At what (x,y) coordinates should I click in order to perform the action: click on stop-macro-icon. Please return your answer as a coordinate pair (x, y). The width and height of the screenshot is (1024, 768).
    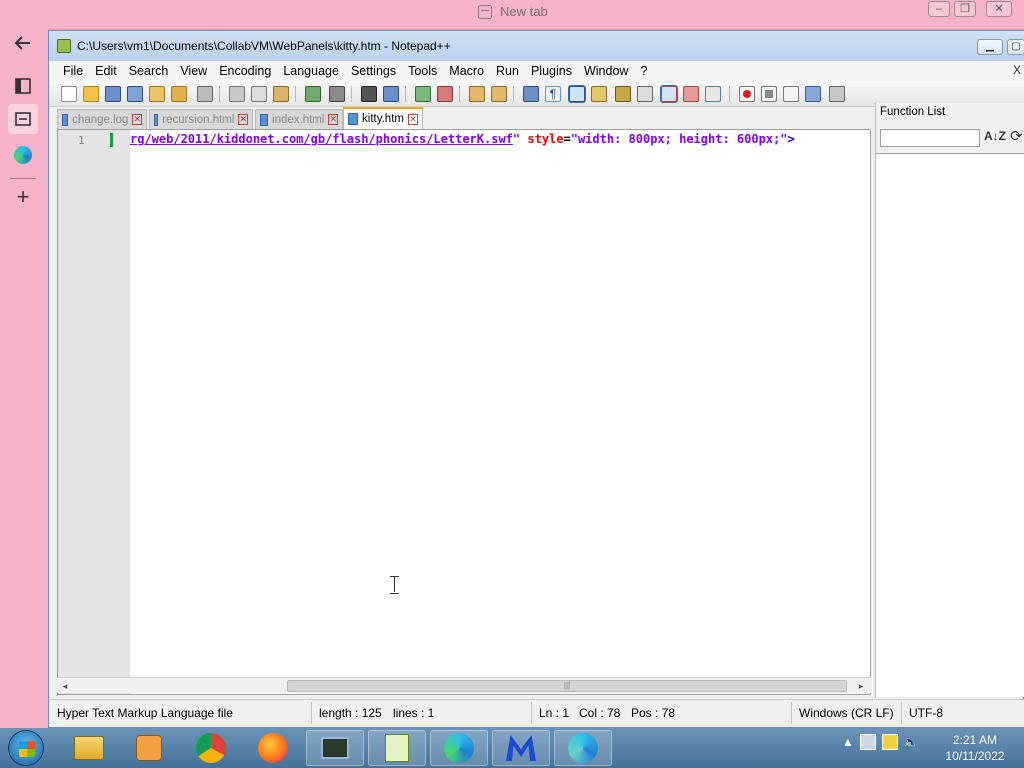
    Looking at the image, I should click on (769, 94).